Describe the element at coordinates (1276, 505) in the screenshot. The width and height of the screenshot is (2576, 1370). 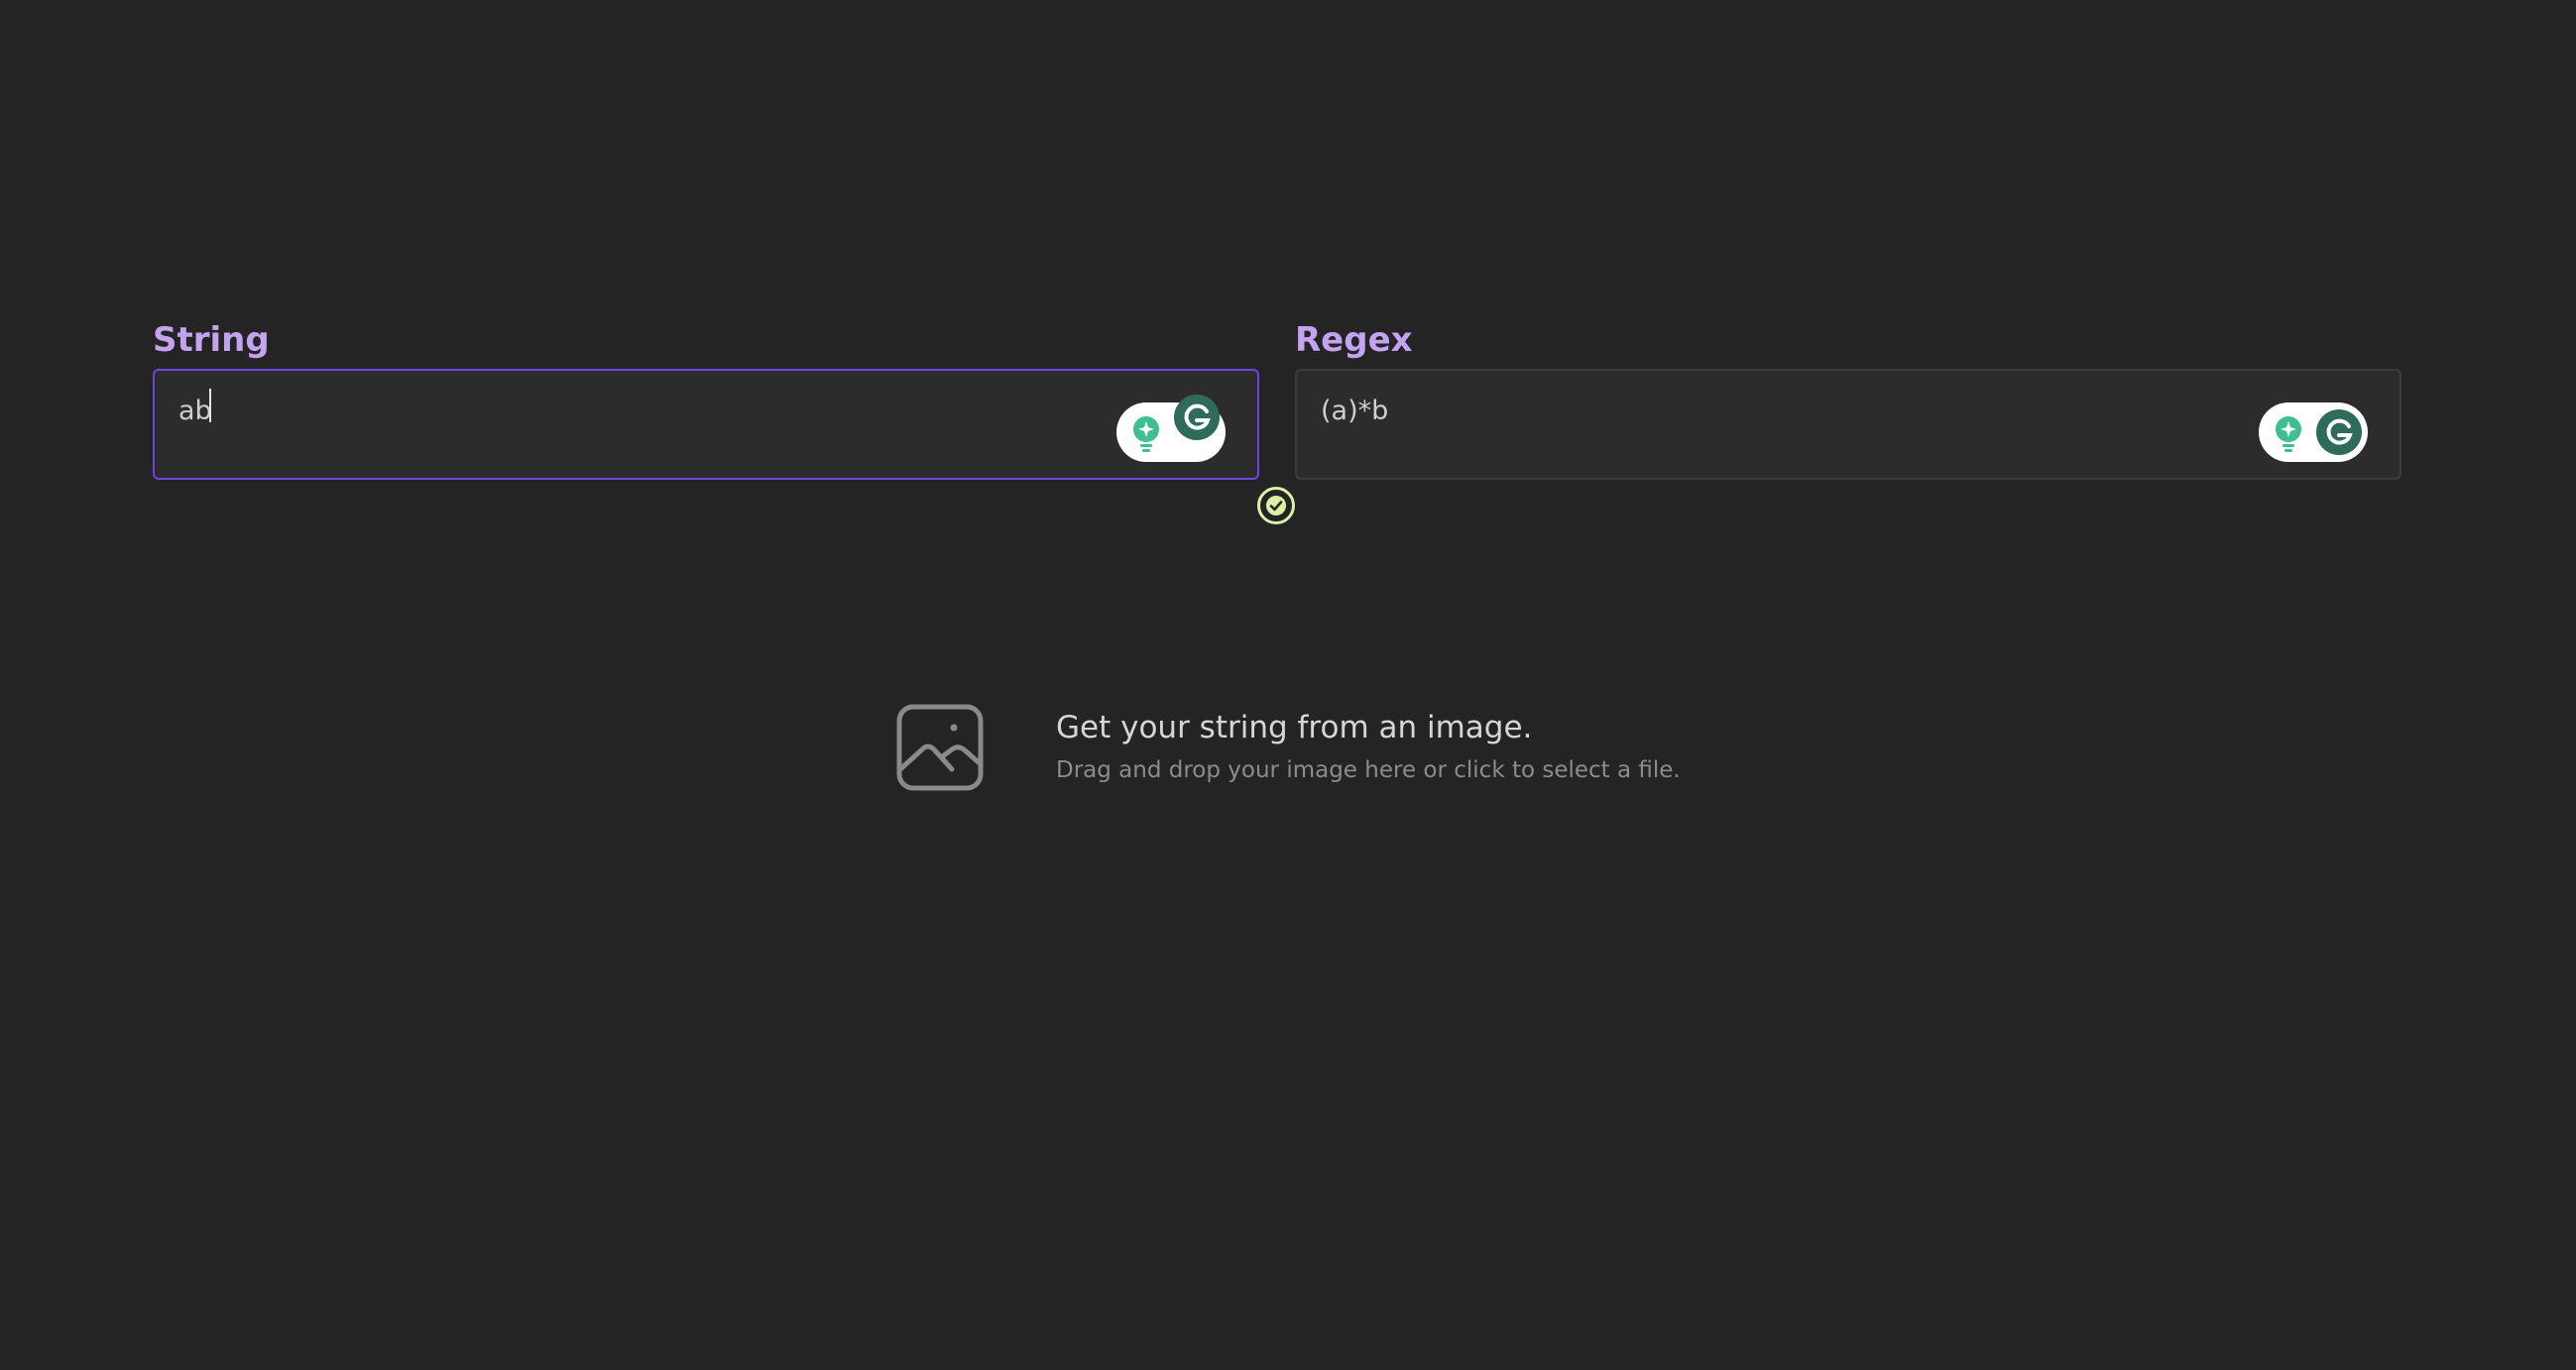
I see `check-circle-icon` at that location.